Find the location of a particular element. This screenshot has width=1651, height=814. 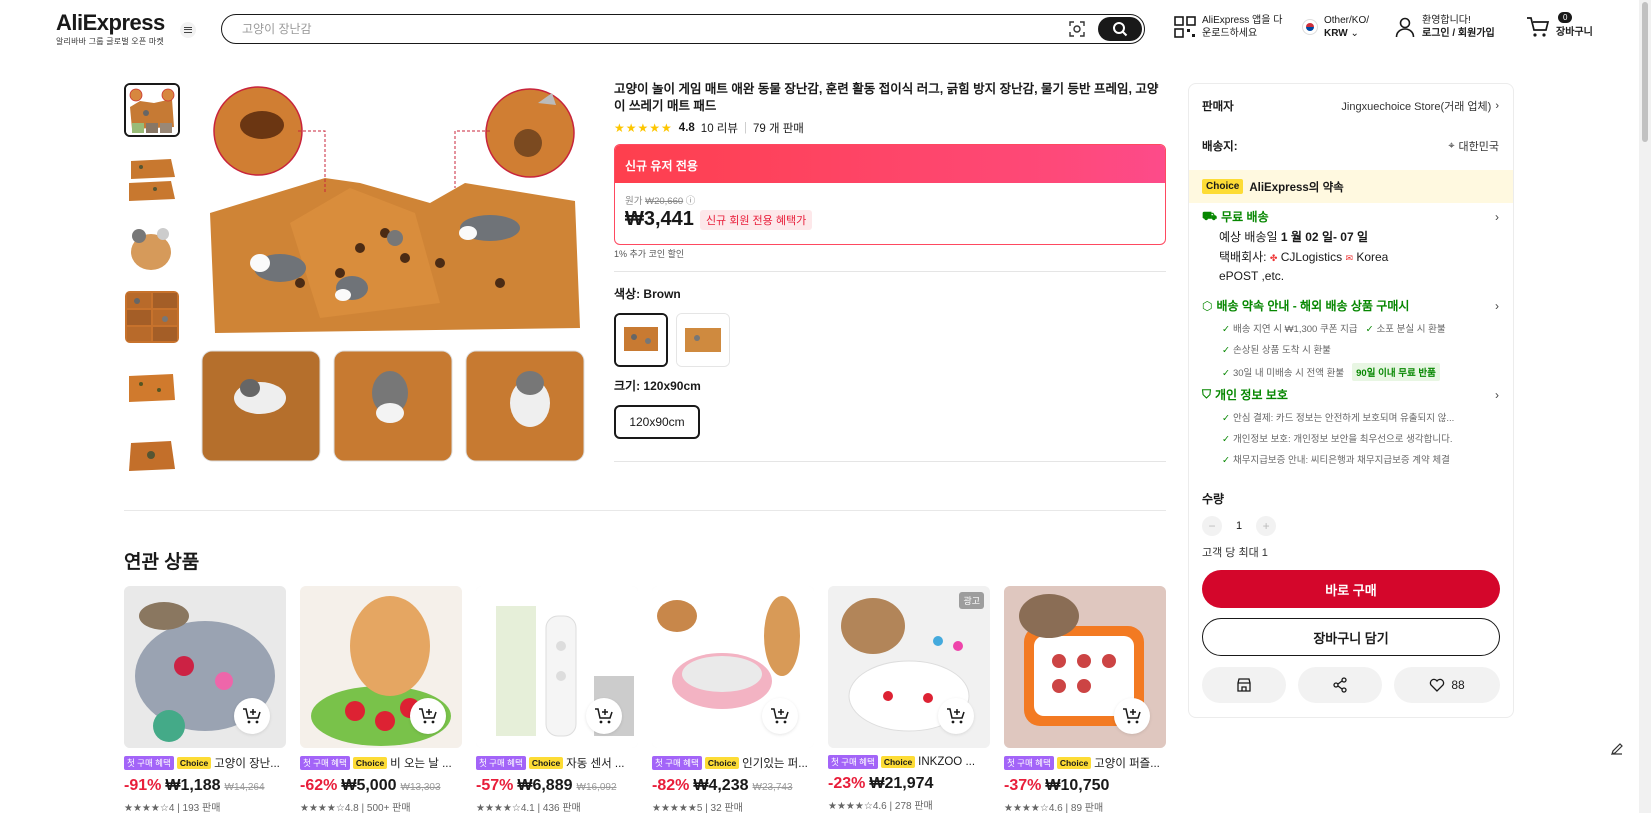

edit-icon is located at coordinates (1617, 749).